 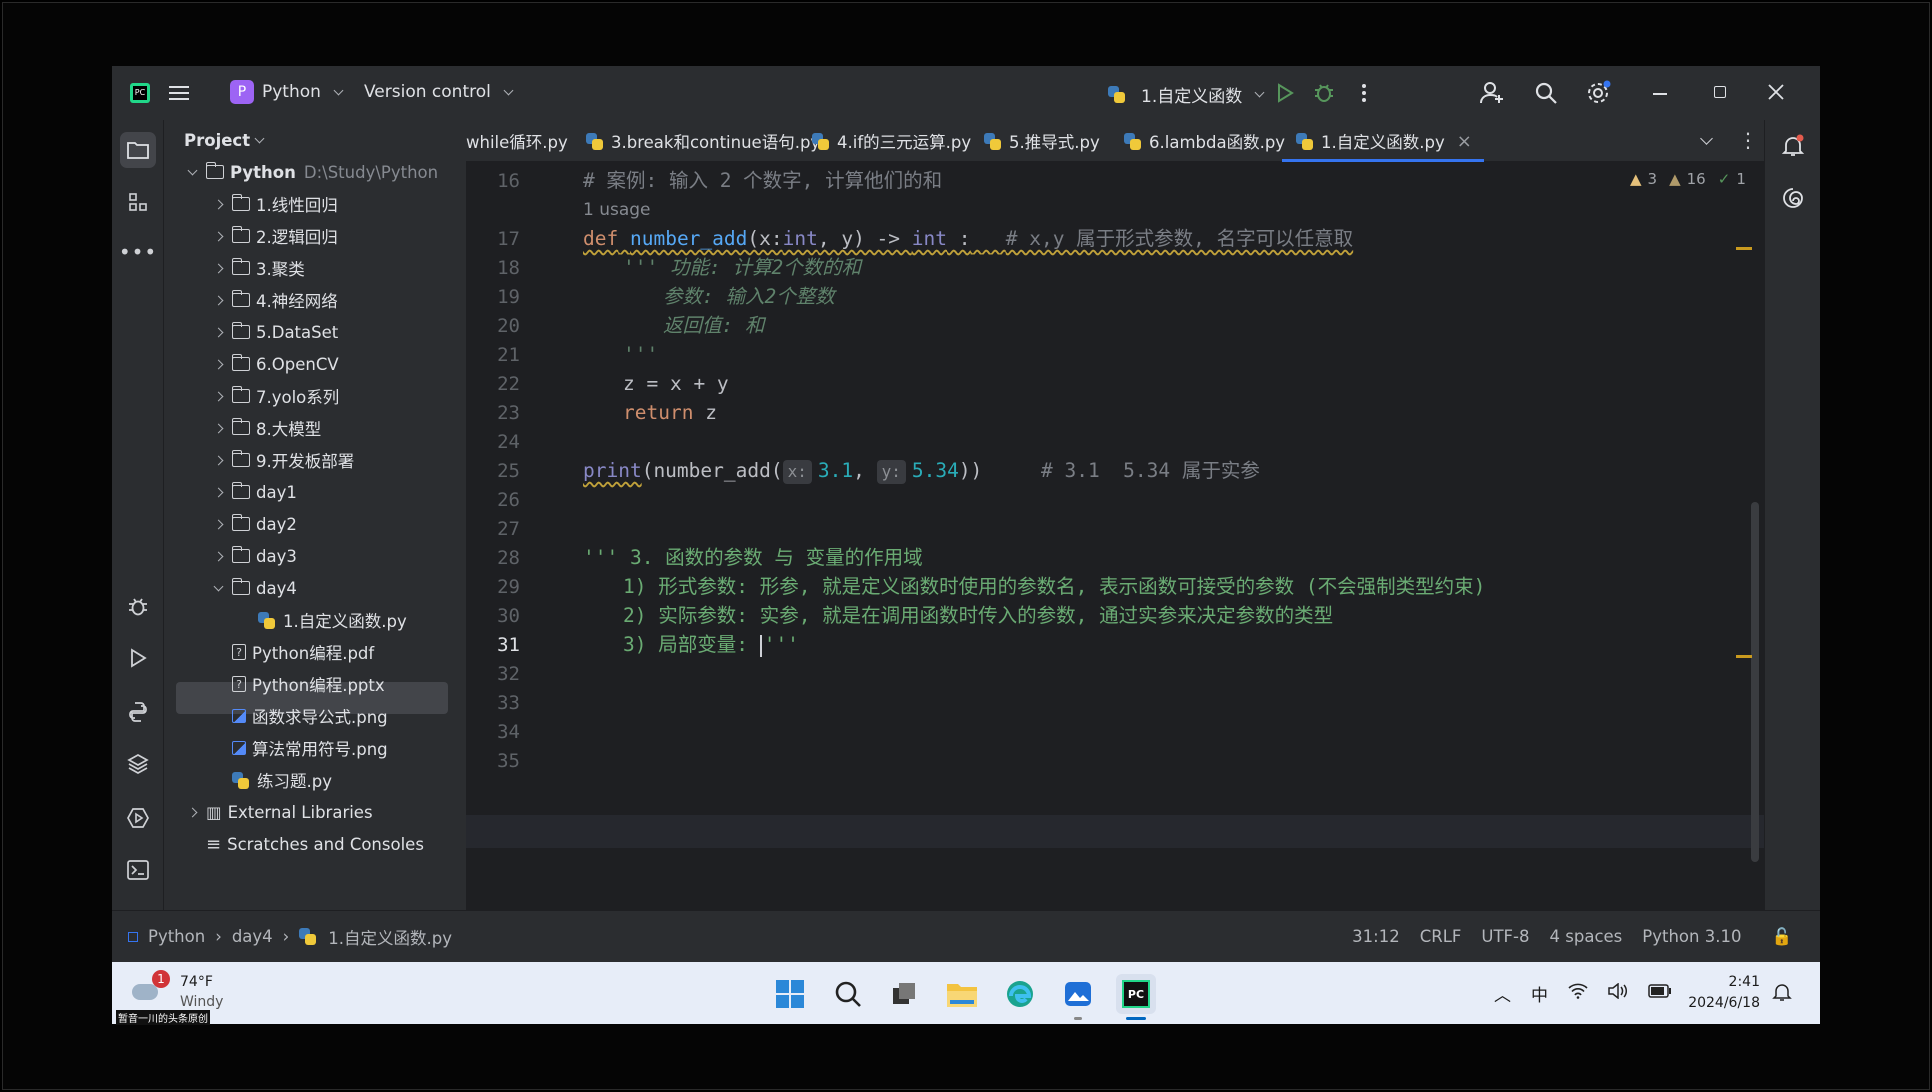 What do you see at coordinates (274, 396) in the screenshot?
I see `tree-folder: 7.yolo系列` at bounding box center [274, 396].